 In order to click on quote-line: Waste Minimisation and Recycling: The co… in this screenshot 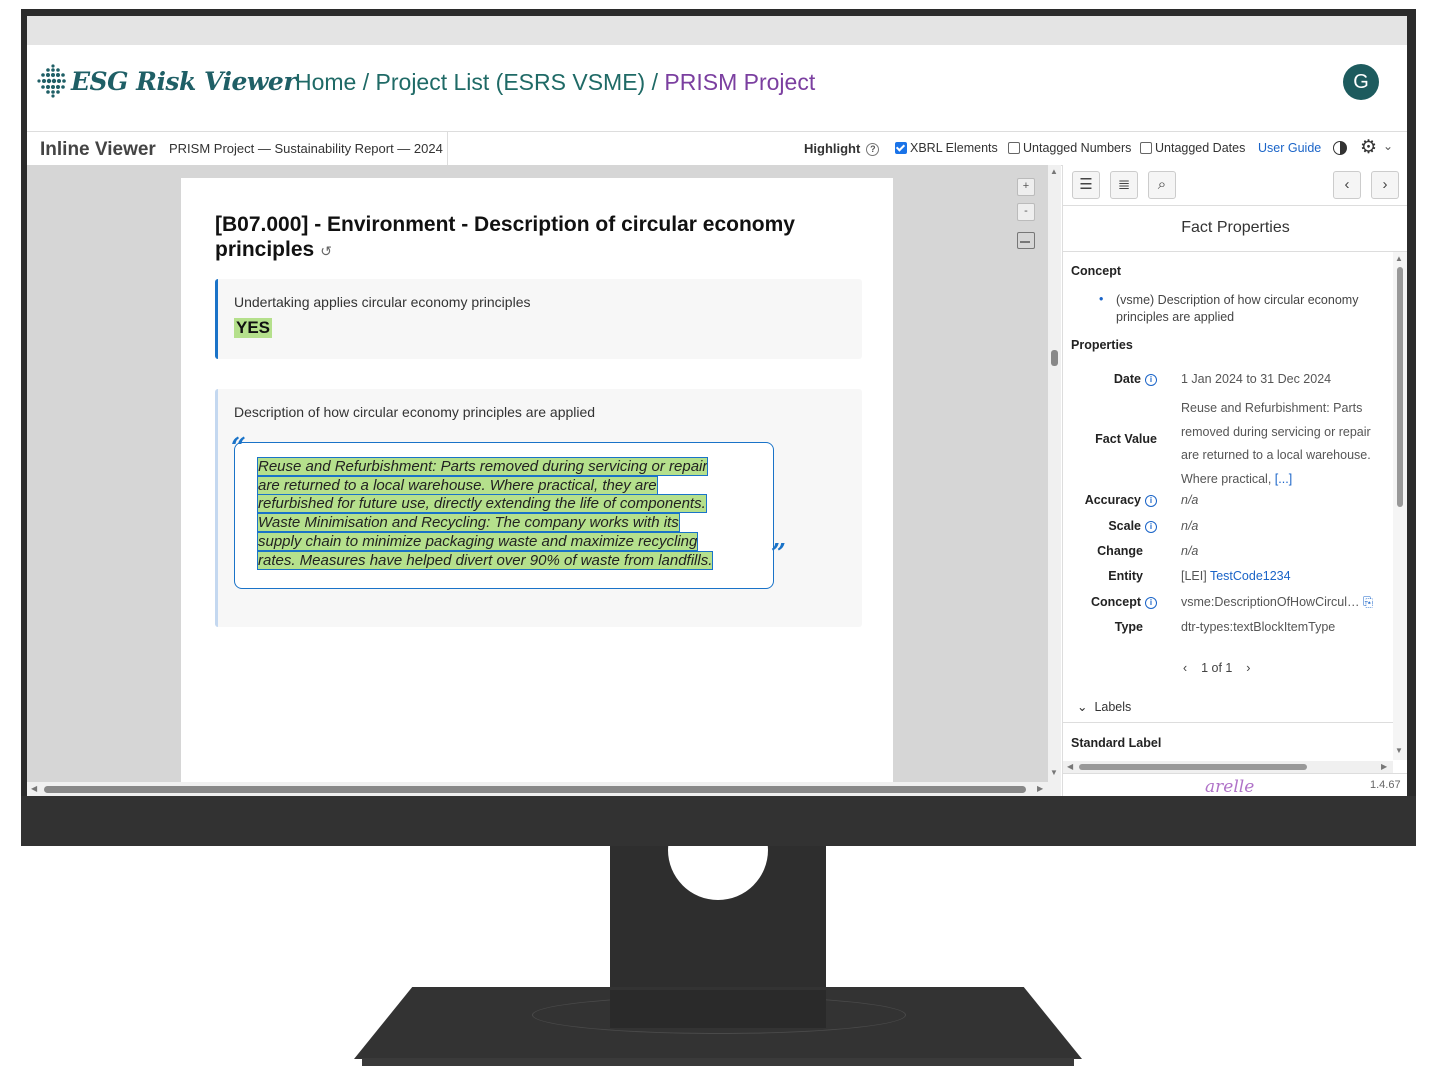, I will do `click(468, 523)`.